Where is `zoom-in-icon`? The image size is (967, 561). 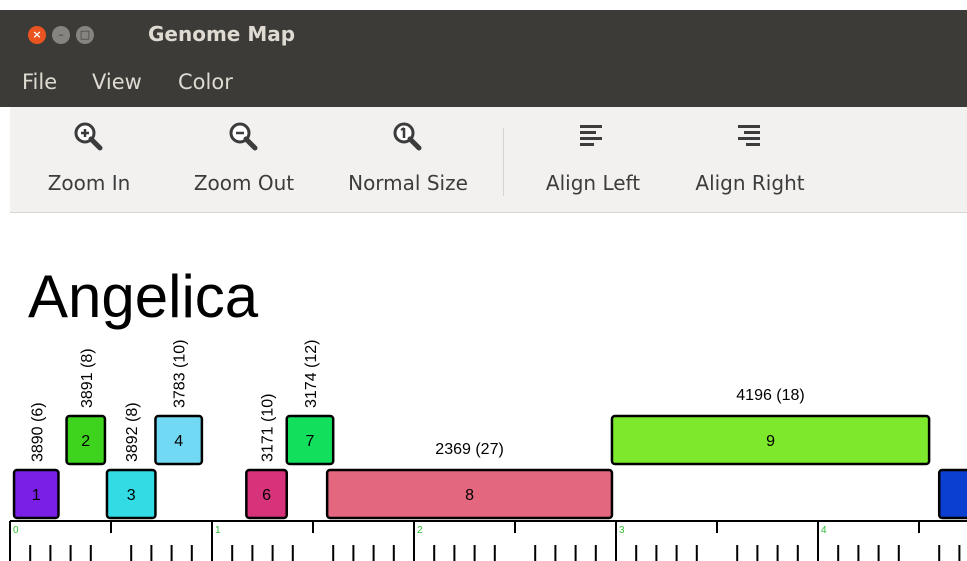 zoom-in-icon is located at coordinates (88, 136).